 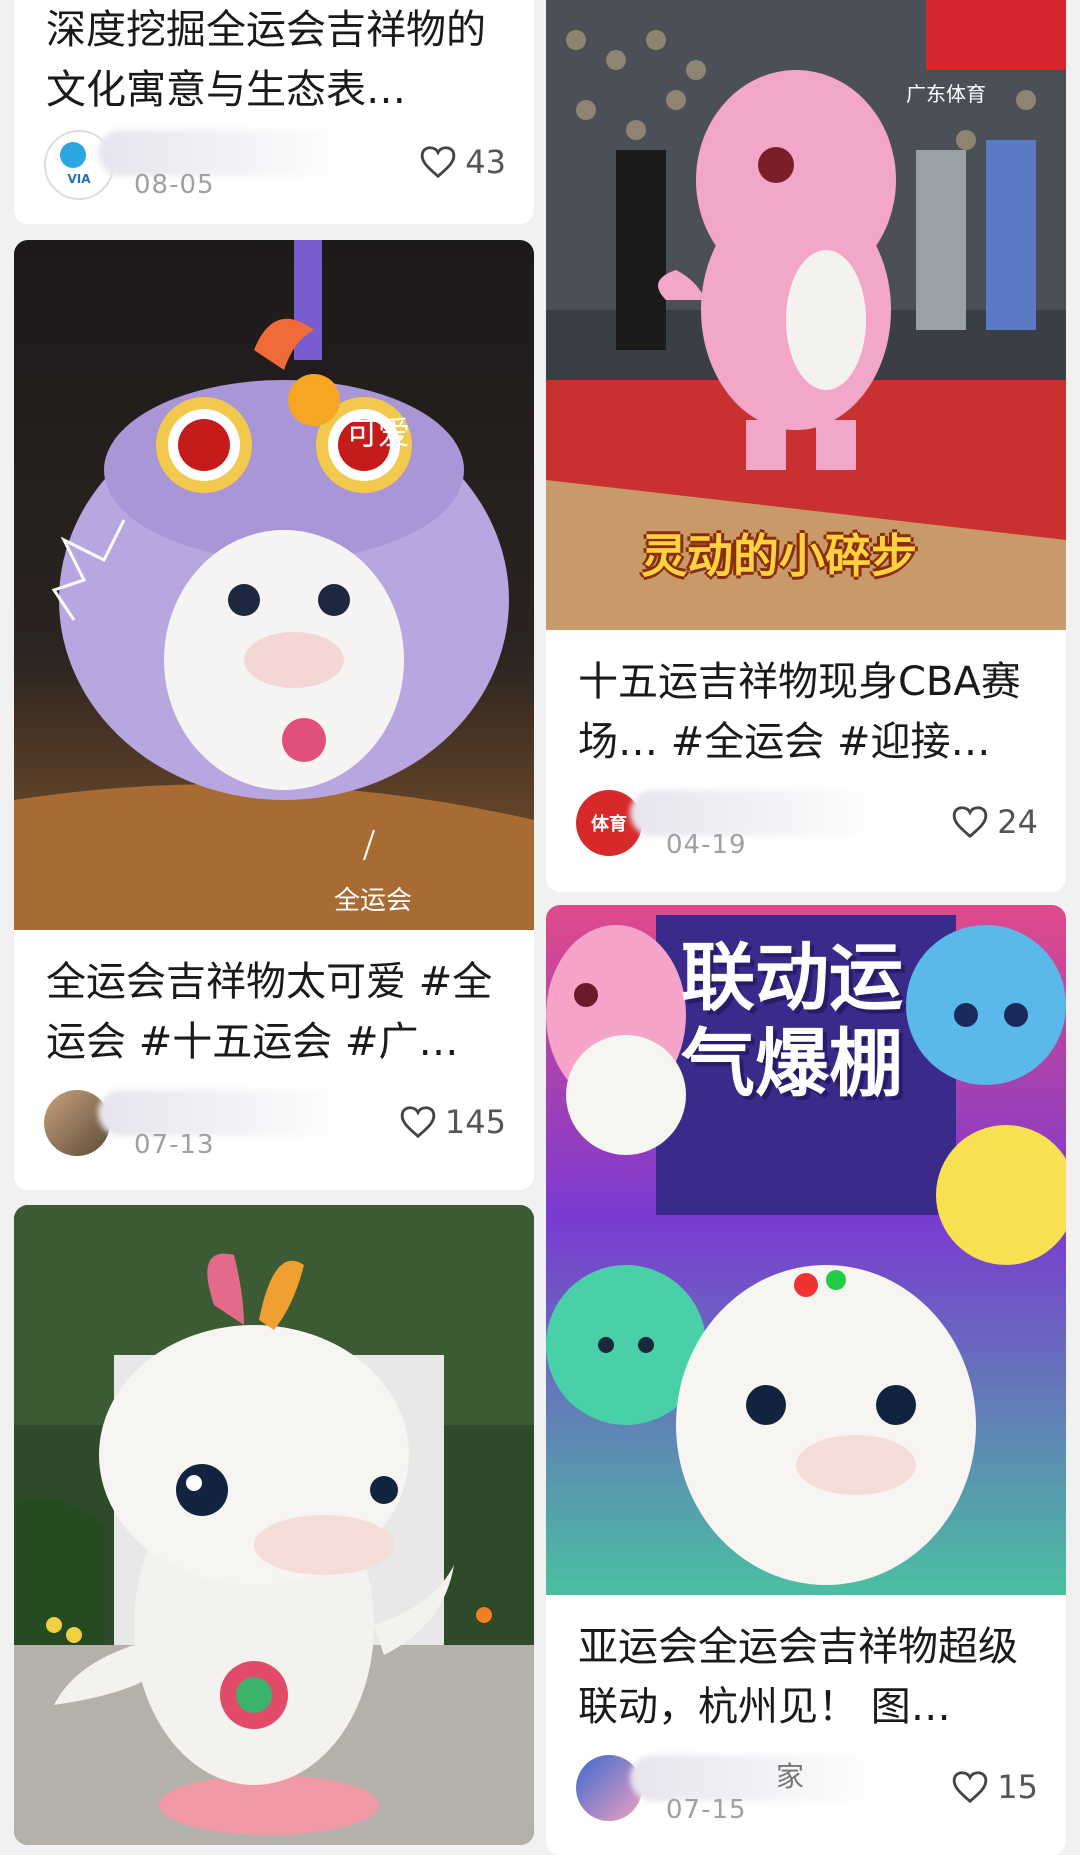 I want to click on like-count: 145, so click(x=475, y=1122).